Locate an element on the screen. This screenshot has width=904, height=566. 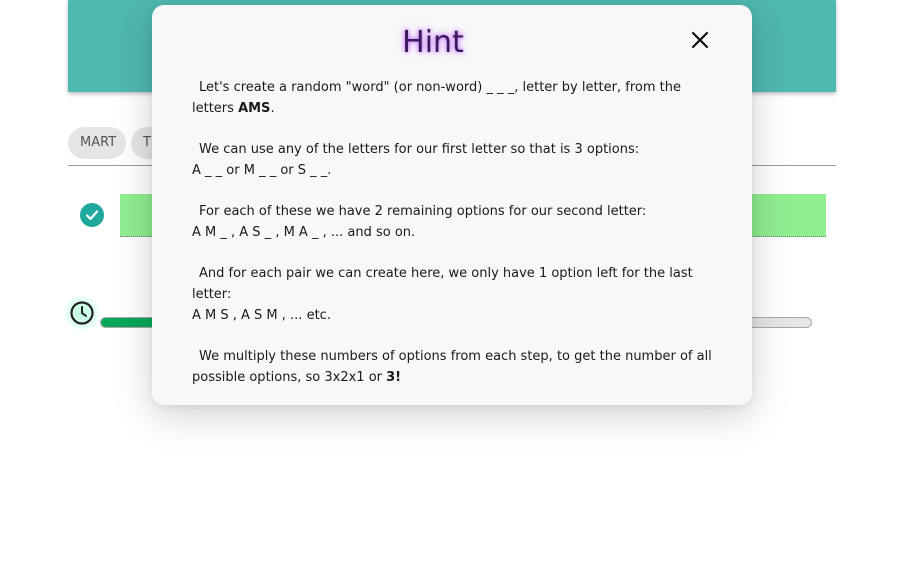
check-circle-icon is located at coordinates (92, 215).